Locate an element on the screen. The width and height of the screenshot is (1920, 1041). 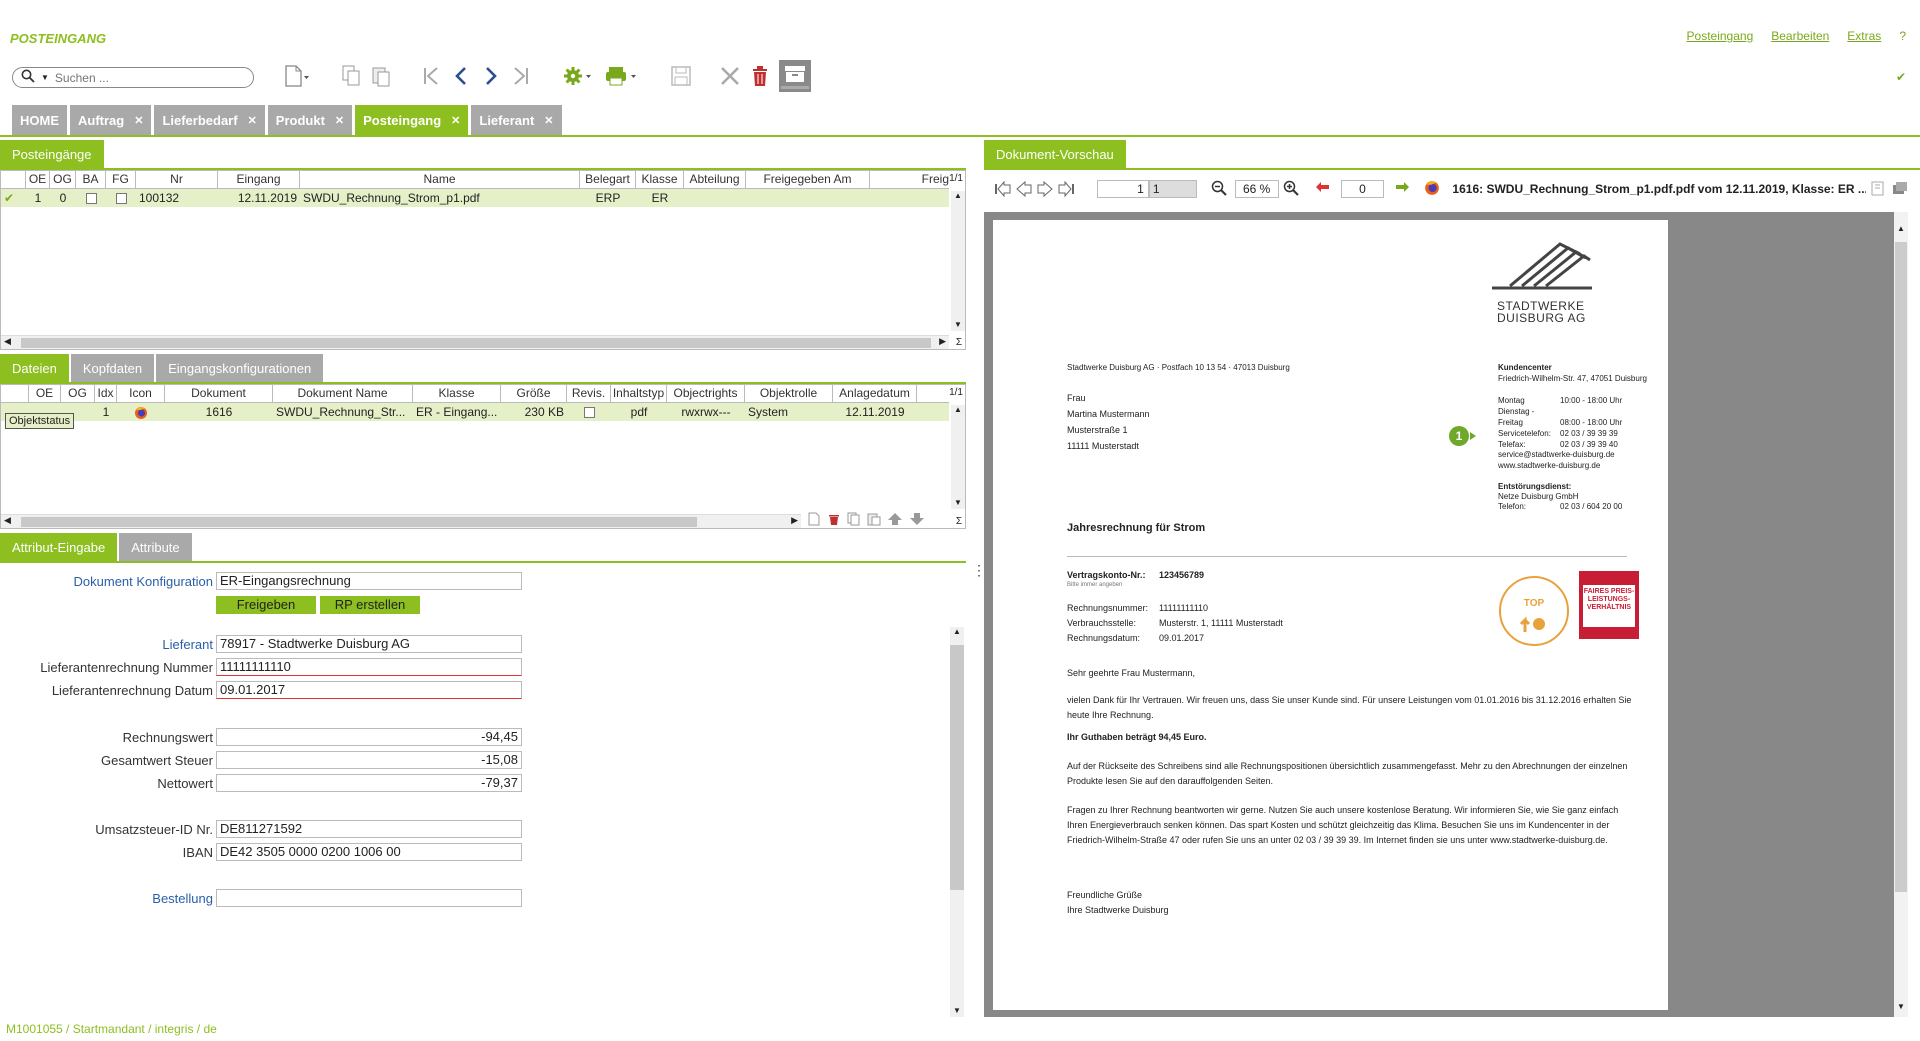
lieferantenrechnung-datum-field: 09.01.2017 is located at coordinates (369, 690).